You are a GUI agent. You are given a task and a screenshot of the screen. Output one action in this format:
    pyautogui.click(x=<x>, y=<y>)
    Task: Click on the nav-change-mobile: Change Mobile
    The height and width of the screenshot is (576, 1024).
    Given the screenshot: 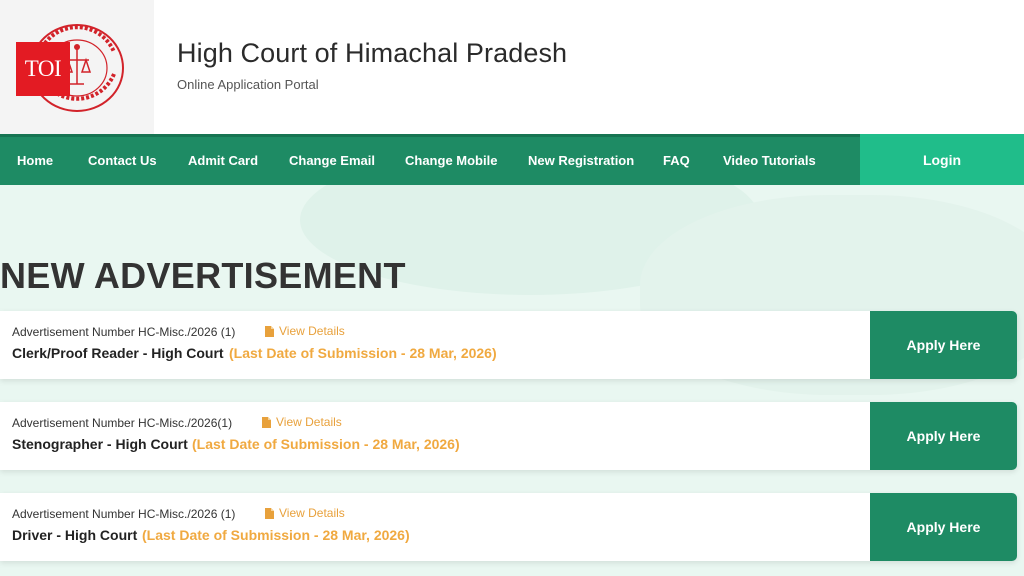 What is the action you would take?
    pyautogui.click(x=451, y=161)
    